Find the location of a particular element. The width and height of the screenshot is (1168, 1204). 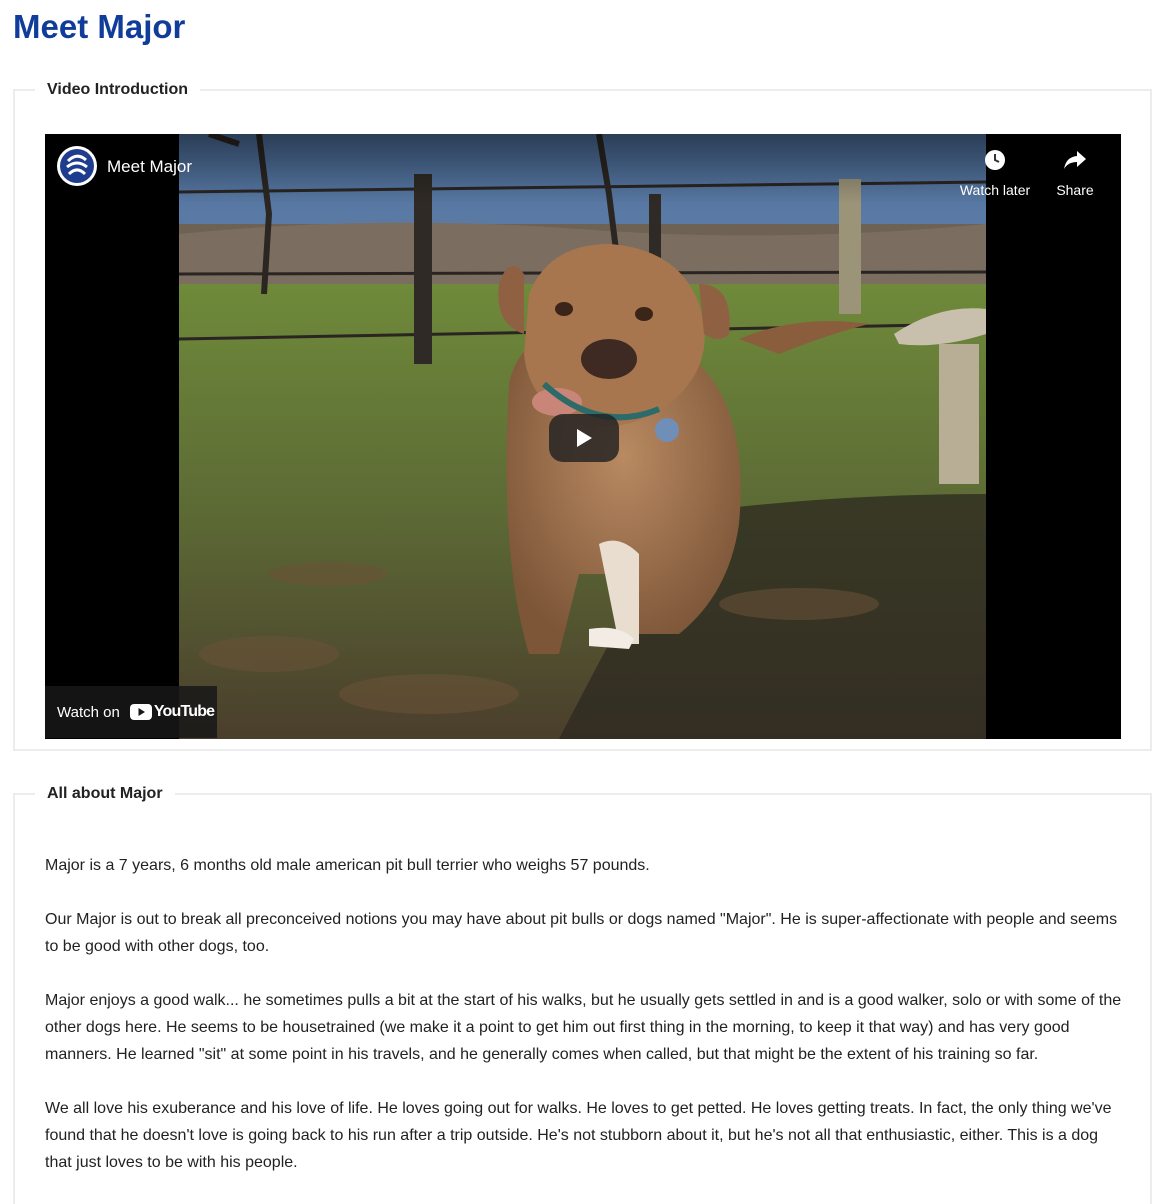

clock-icon is located at coordinates (995, 160).